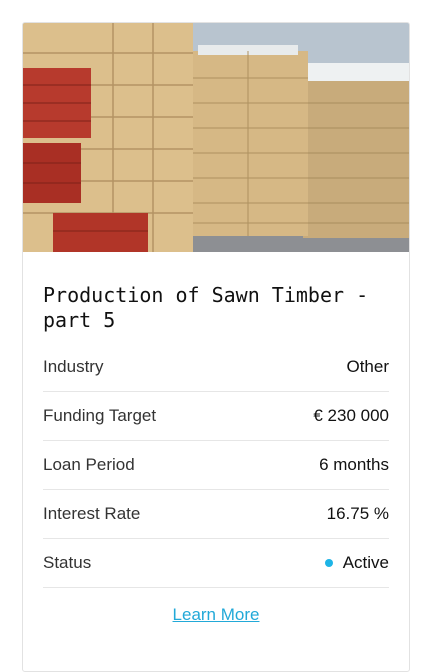 The image size is (427, 672). Describe the element at coordinates (216, 563) in the screenshot. I see `detail-row-status: Status Active` at that location.